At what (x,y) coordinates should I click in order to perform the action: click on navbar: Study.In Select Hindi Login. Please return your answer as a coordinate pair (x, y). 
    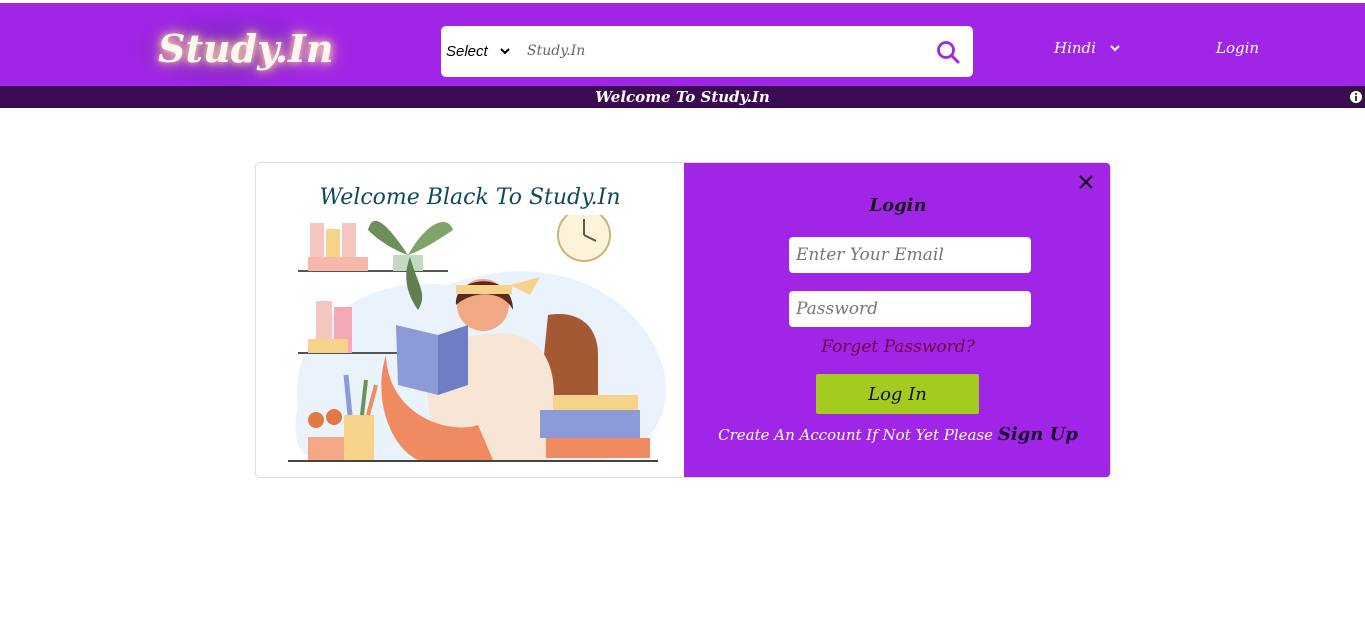
    Looking at the image, I should click on (682, 46).